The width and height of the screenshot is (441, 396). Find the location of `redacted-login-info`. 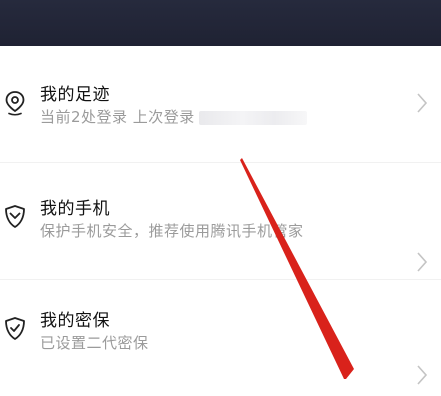

redacted-login-info is located at coordinates (252, 117).